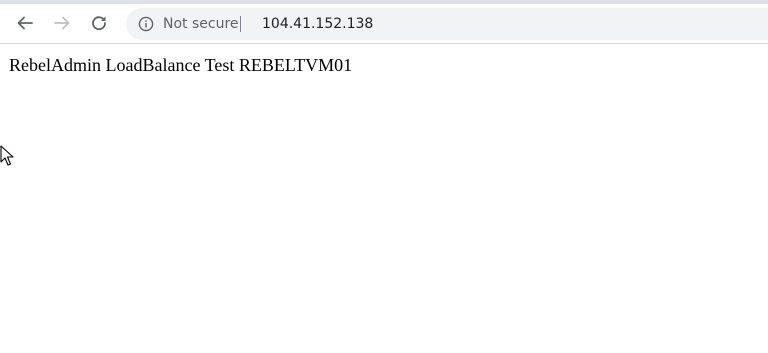  Describe the element at coordinates (146, 24) in the screenshot. I see `info-icon` at that location.